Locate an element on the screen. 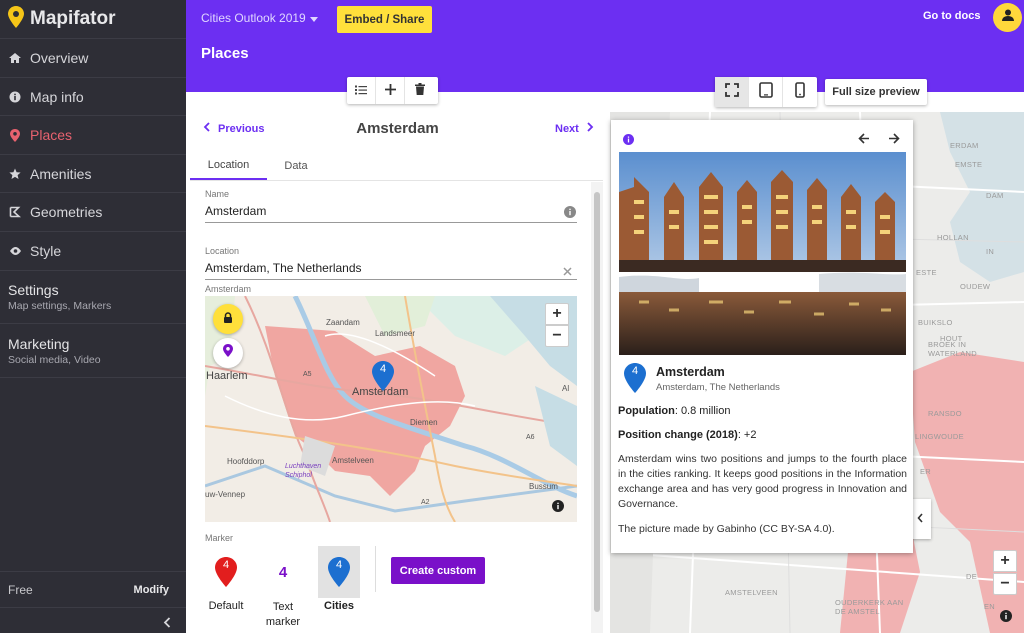  form-scrollbar-thumb is located at coordinates (597, 402).